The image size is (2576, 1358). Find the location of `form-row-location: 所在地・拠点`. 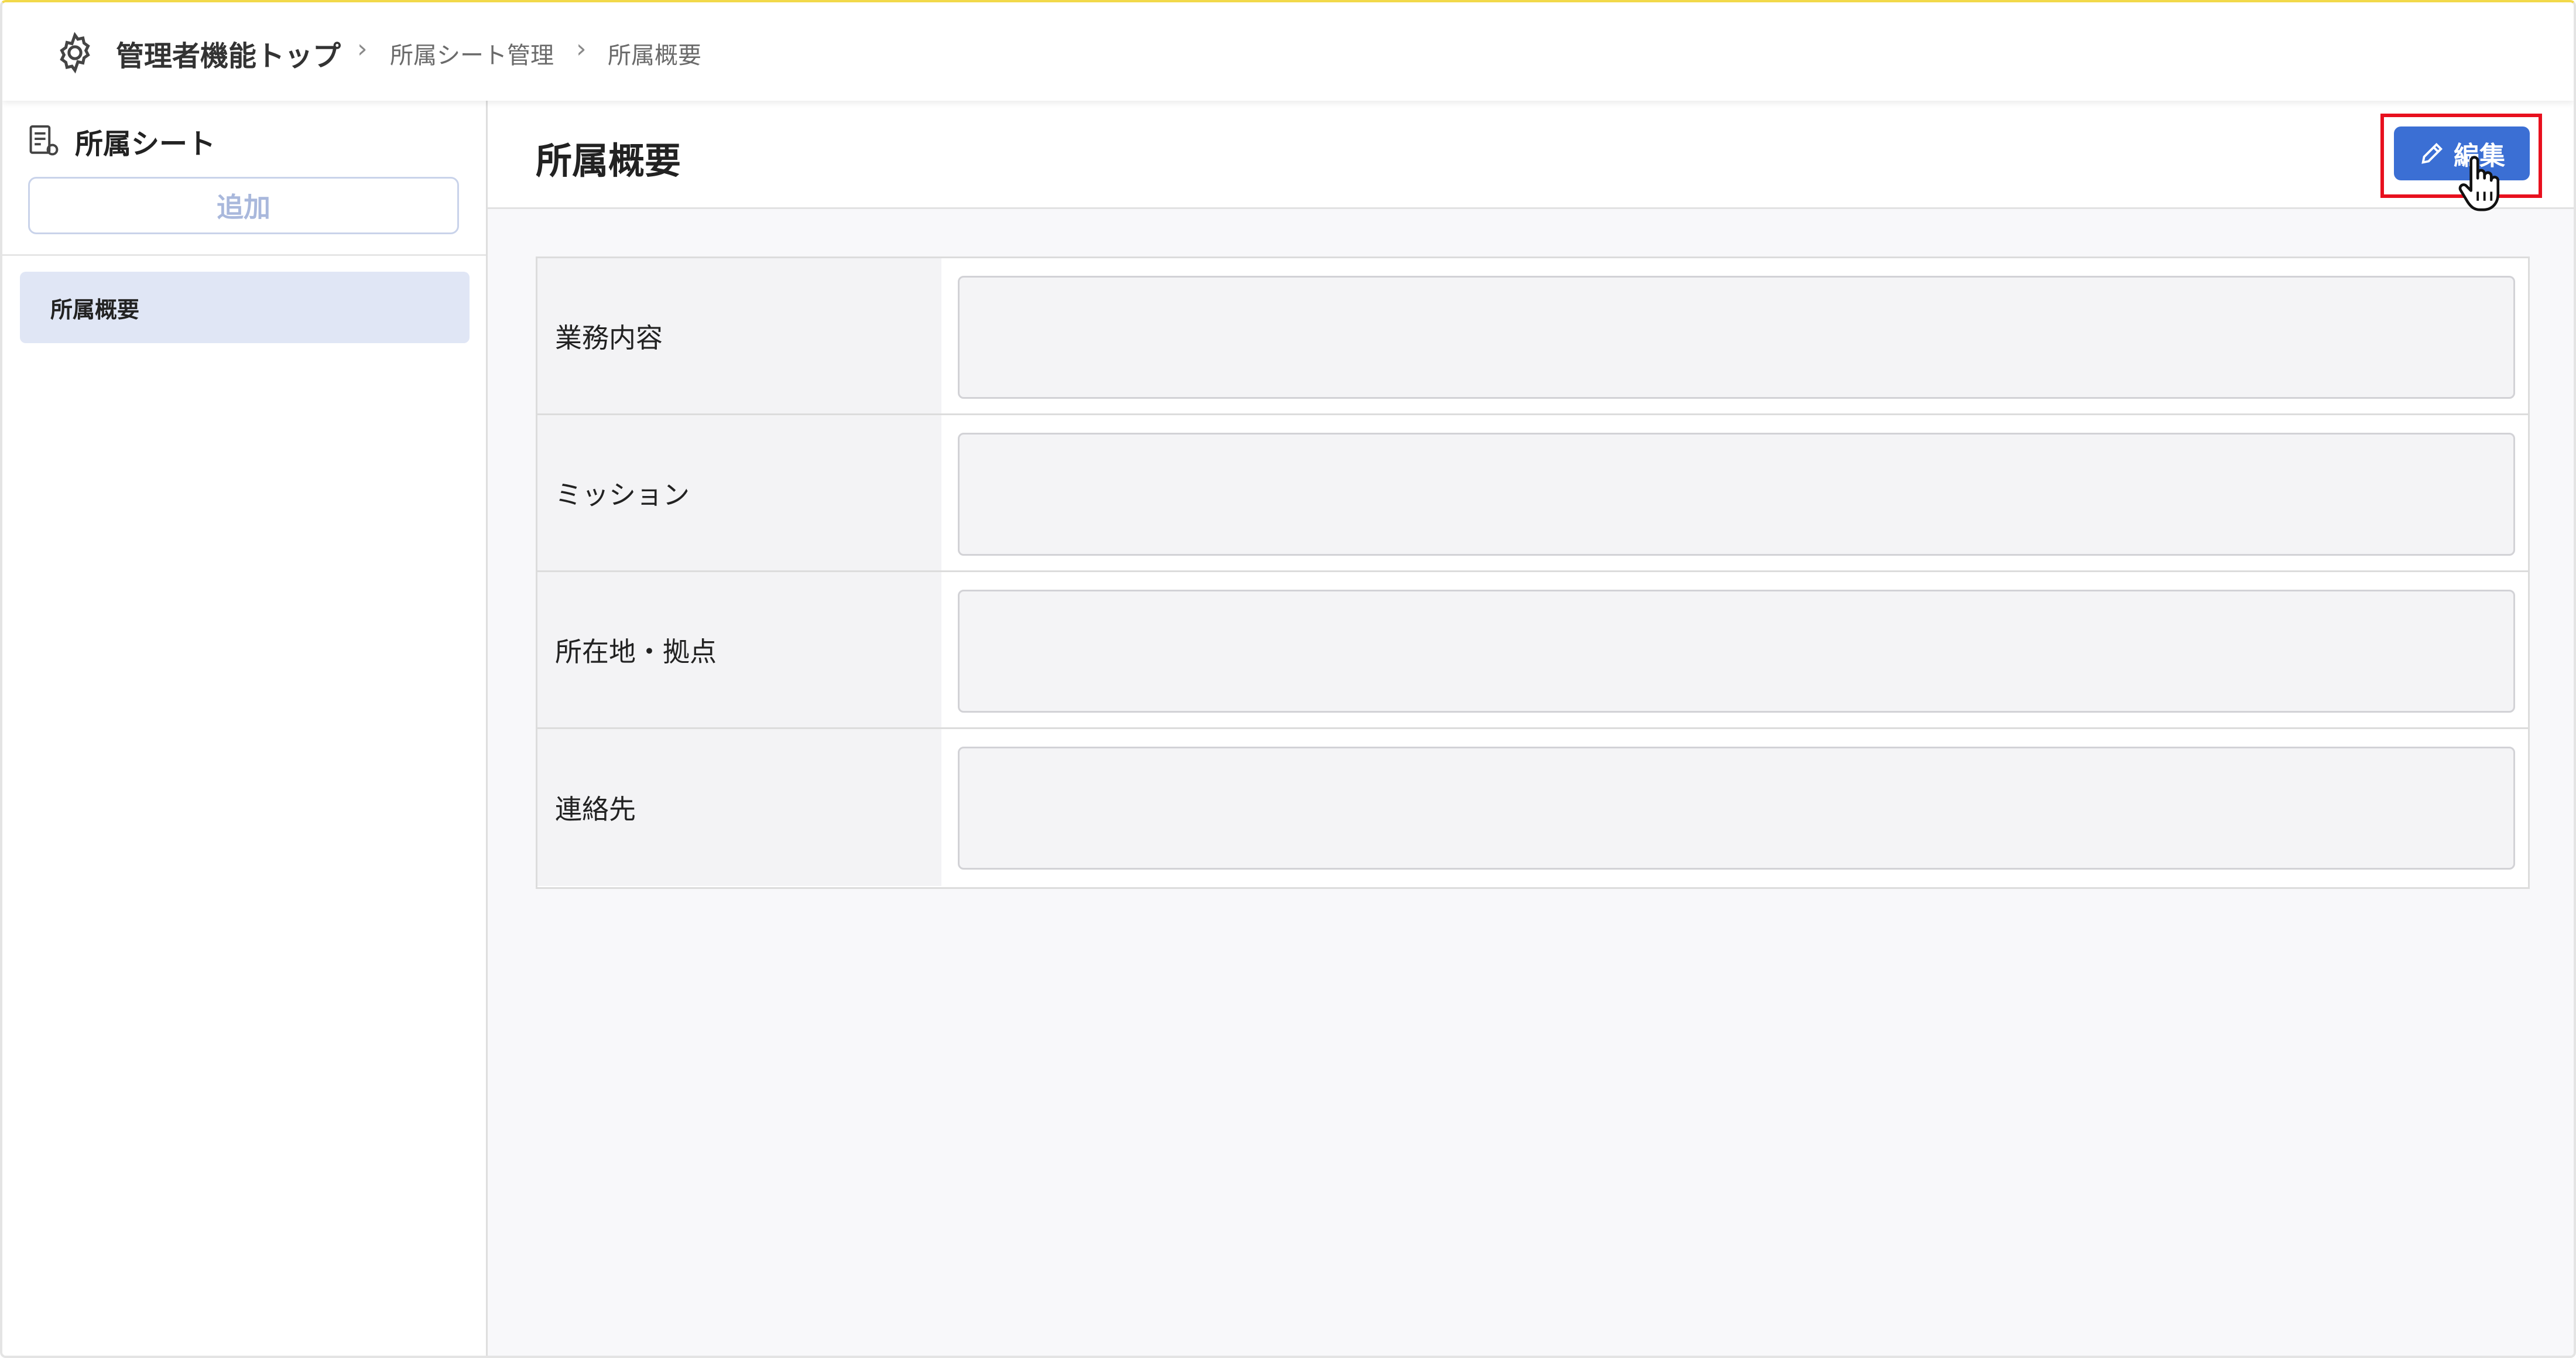

form-row-location: 所在地・拠点 is located at coordinates (1532, 650).